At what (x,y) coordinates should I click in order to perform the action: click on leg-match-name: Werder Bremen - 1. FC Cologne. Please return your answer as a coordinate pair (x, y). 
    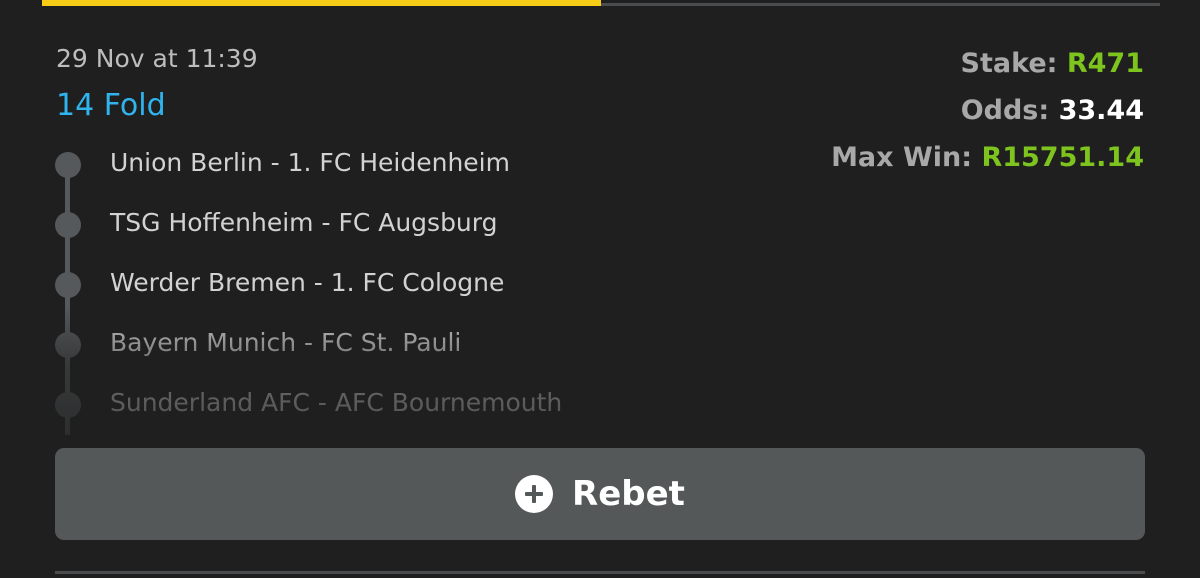
    Looking at the image, I should click on (307, 282).